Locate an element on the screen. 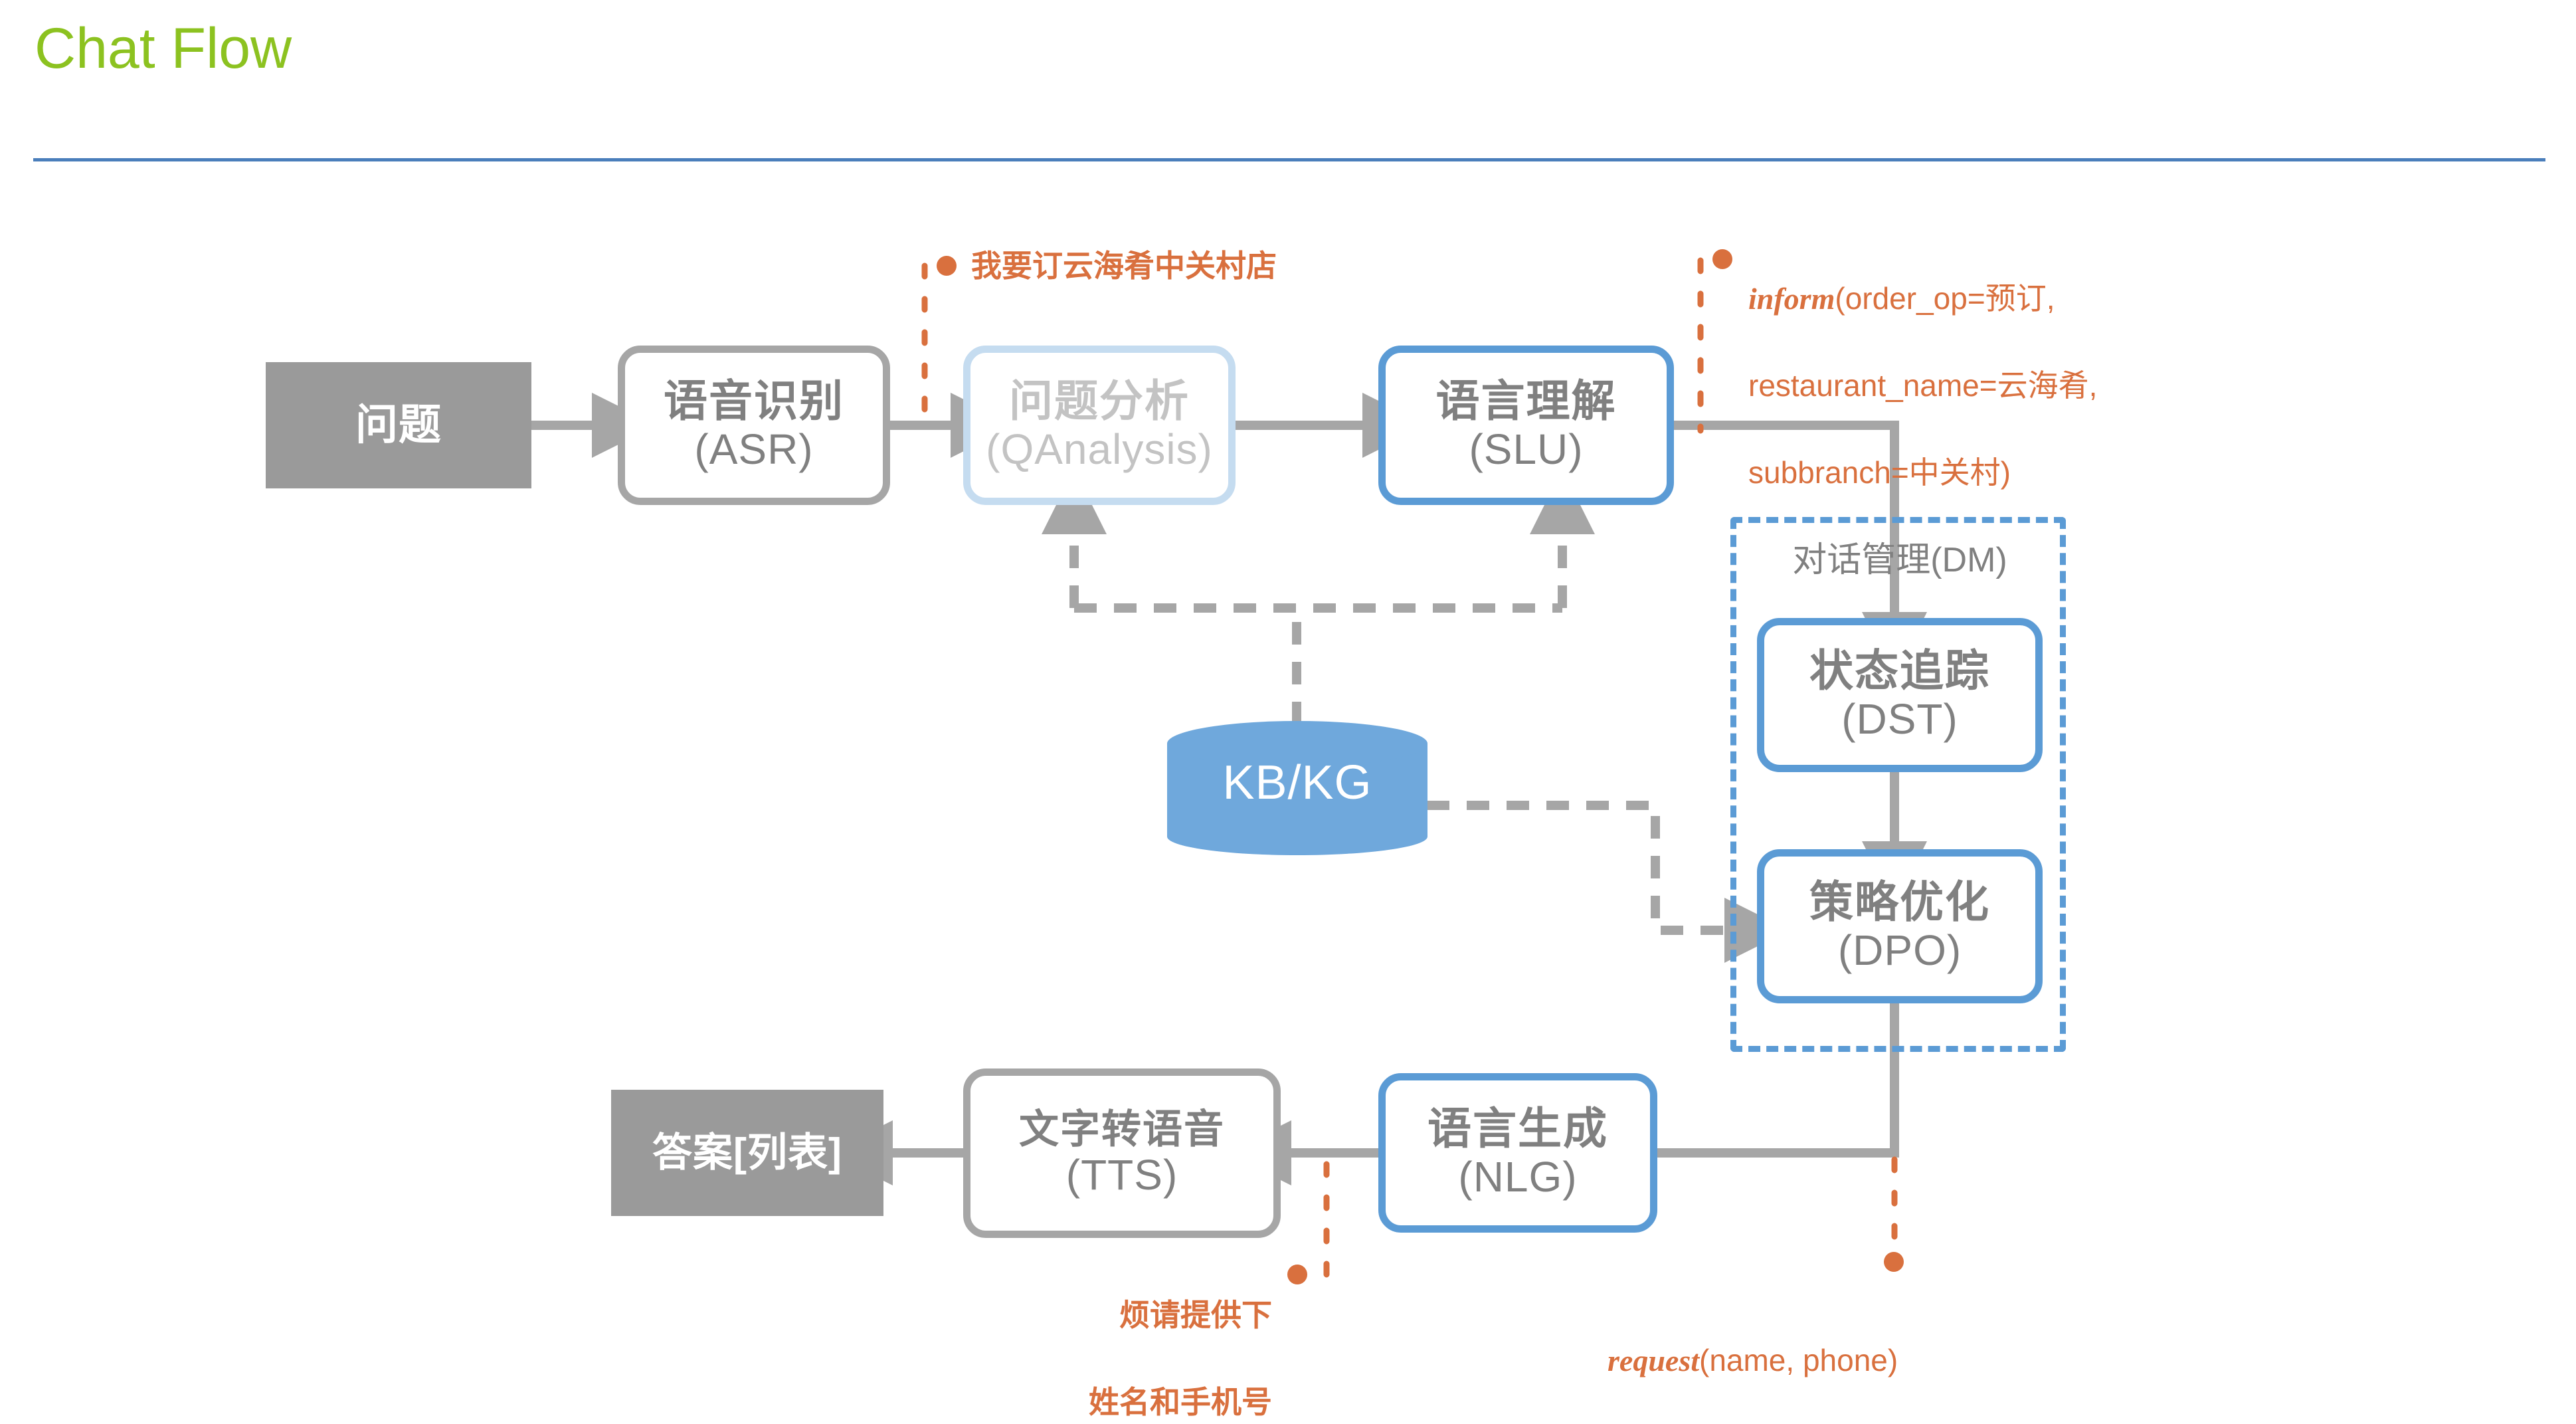 The image size is (2576, 1424). node-question-label: 问题 is located at coordinates (398, 425).